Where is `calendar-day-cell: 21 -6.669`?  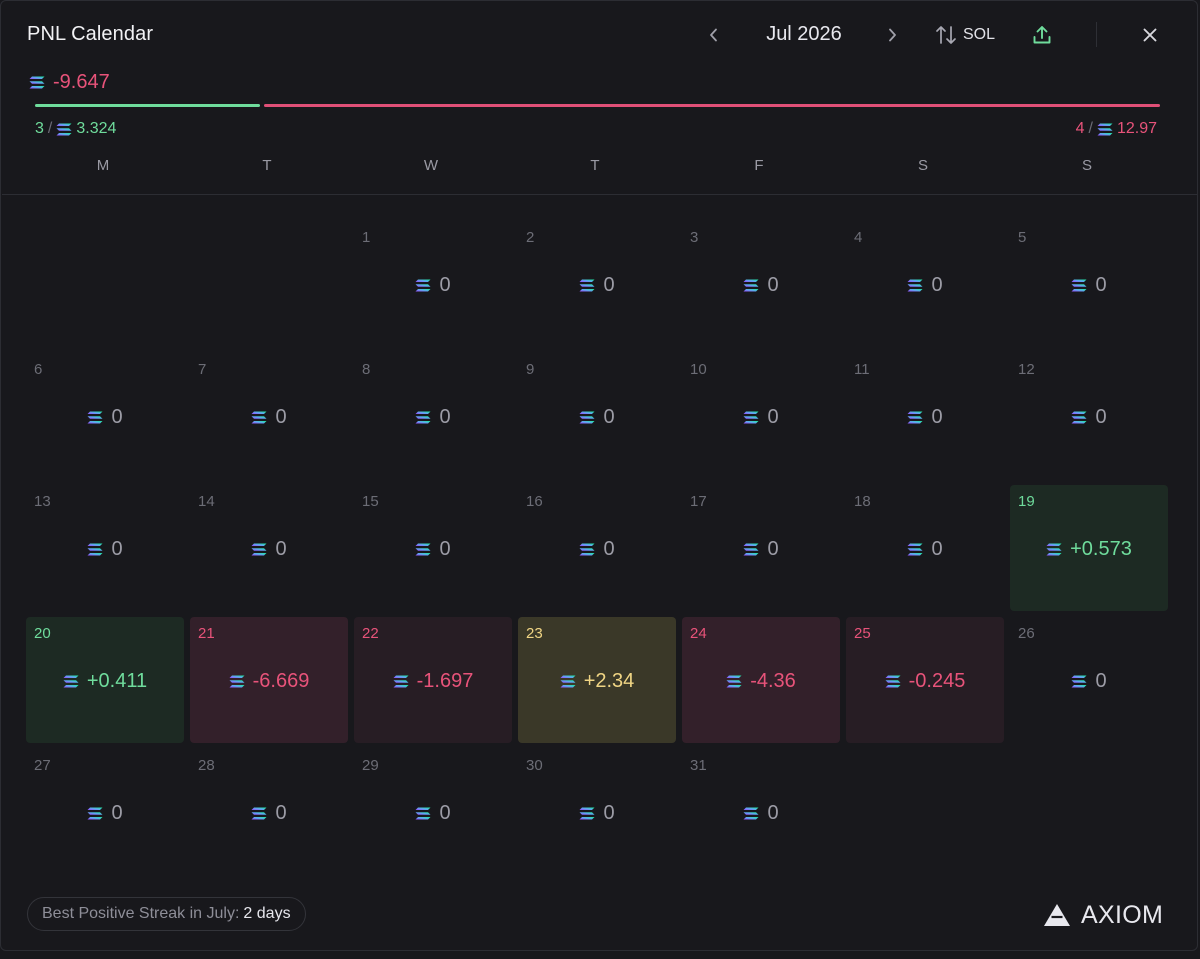
calendar-day-cell: 21 -6.669 is located at coordinates (269, 680).